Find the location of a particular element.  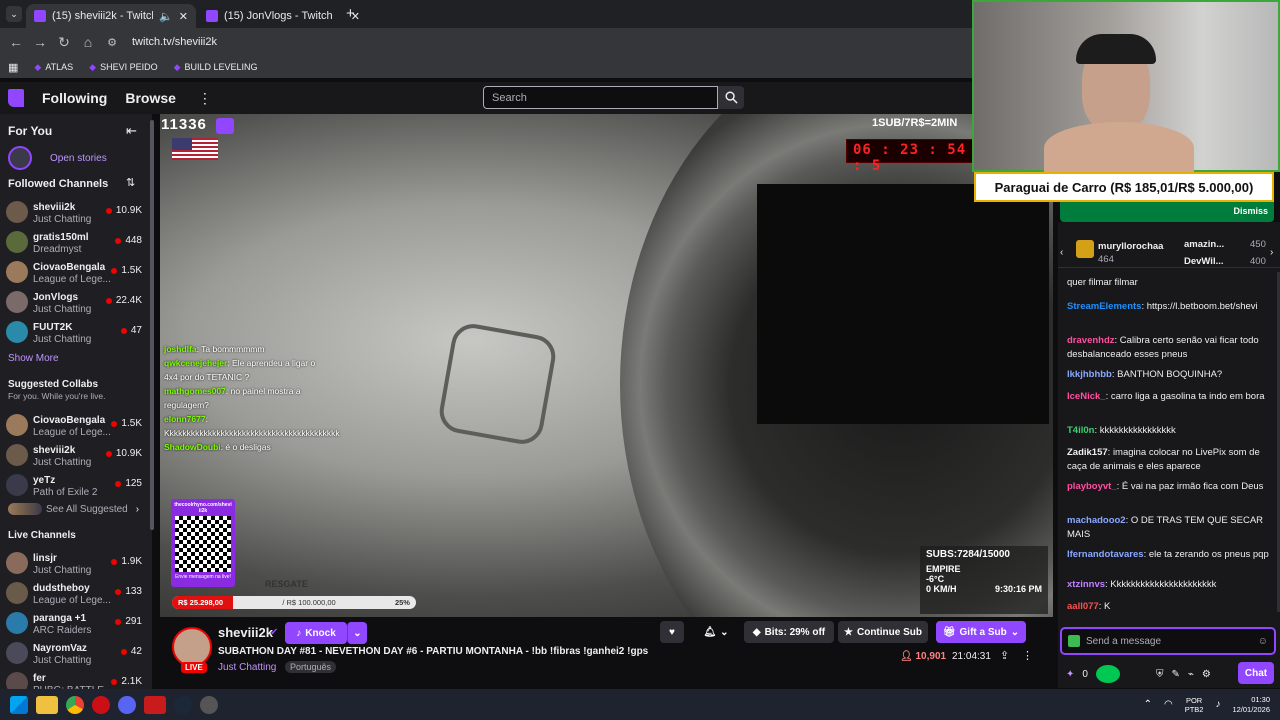

bookmark-shevi-peido: ◆ SHEVI PEIDO is located at coordinates (123, 67).